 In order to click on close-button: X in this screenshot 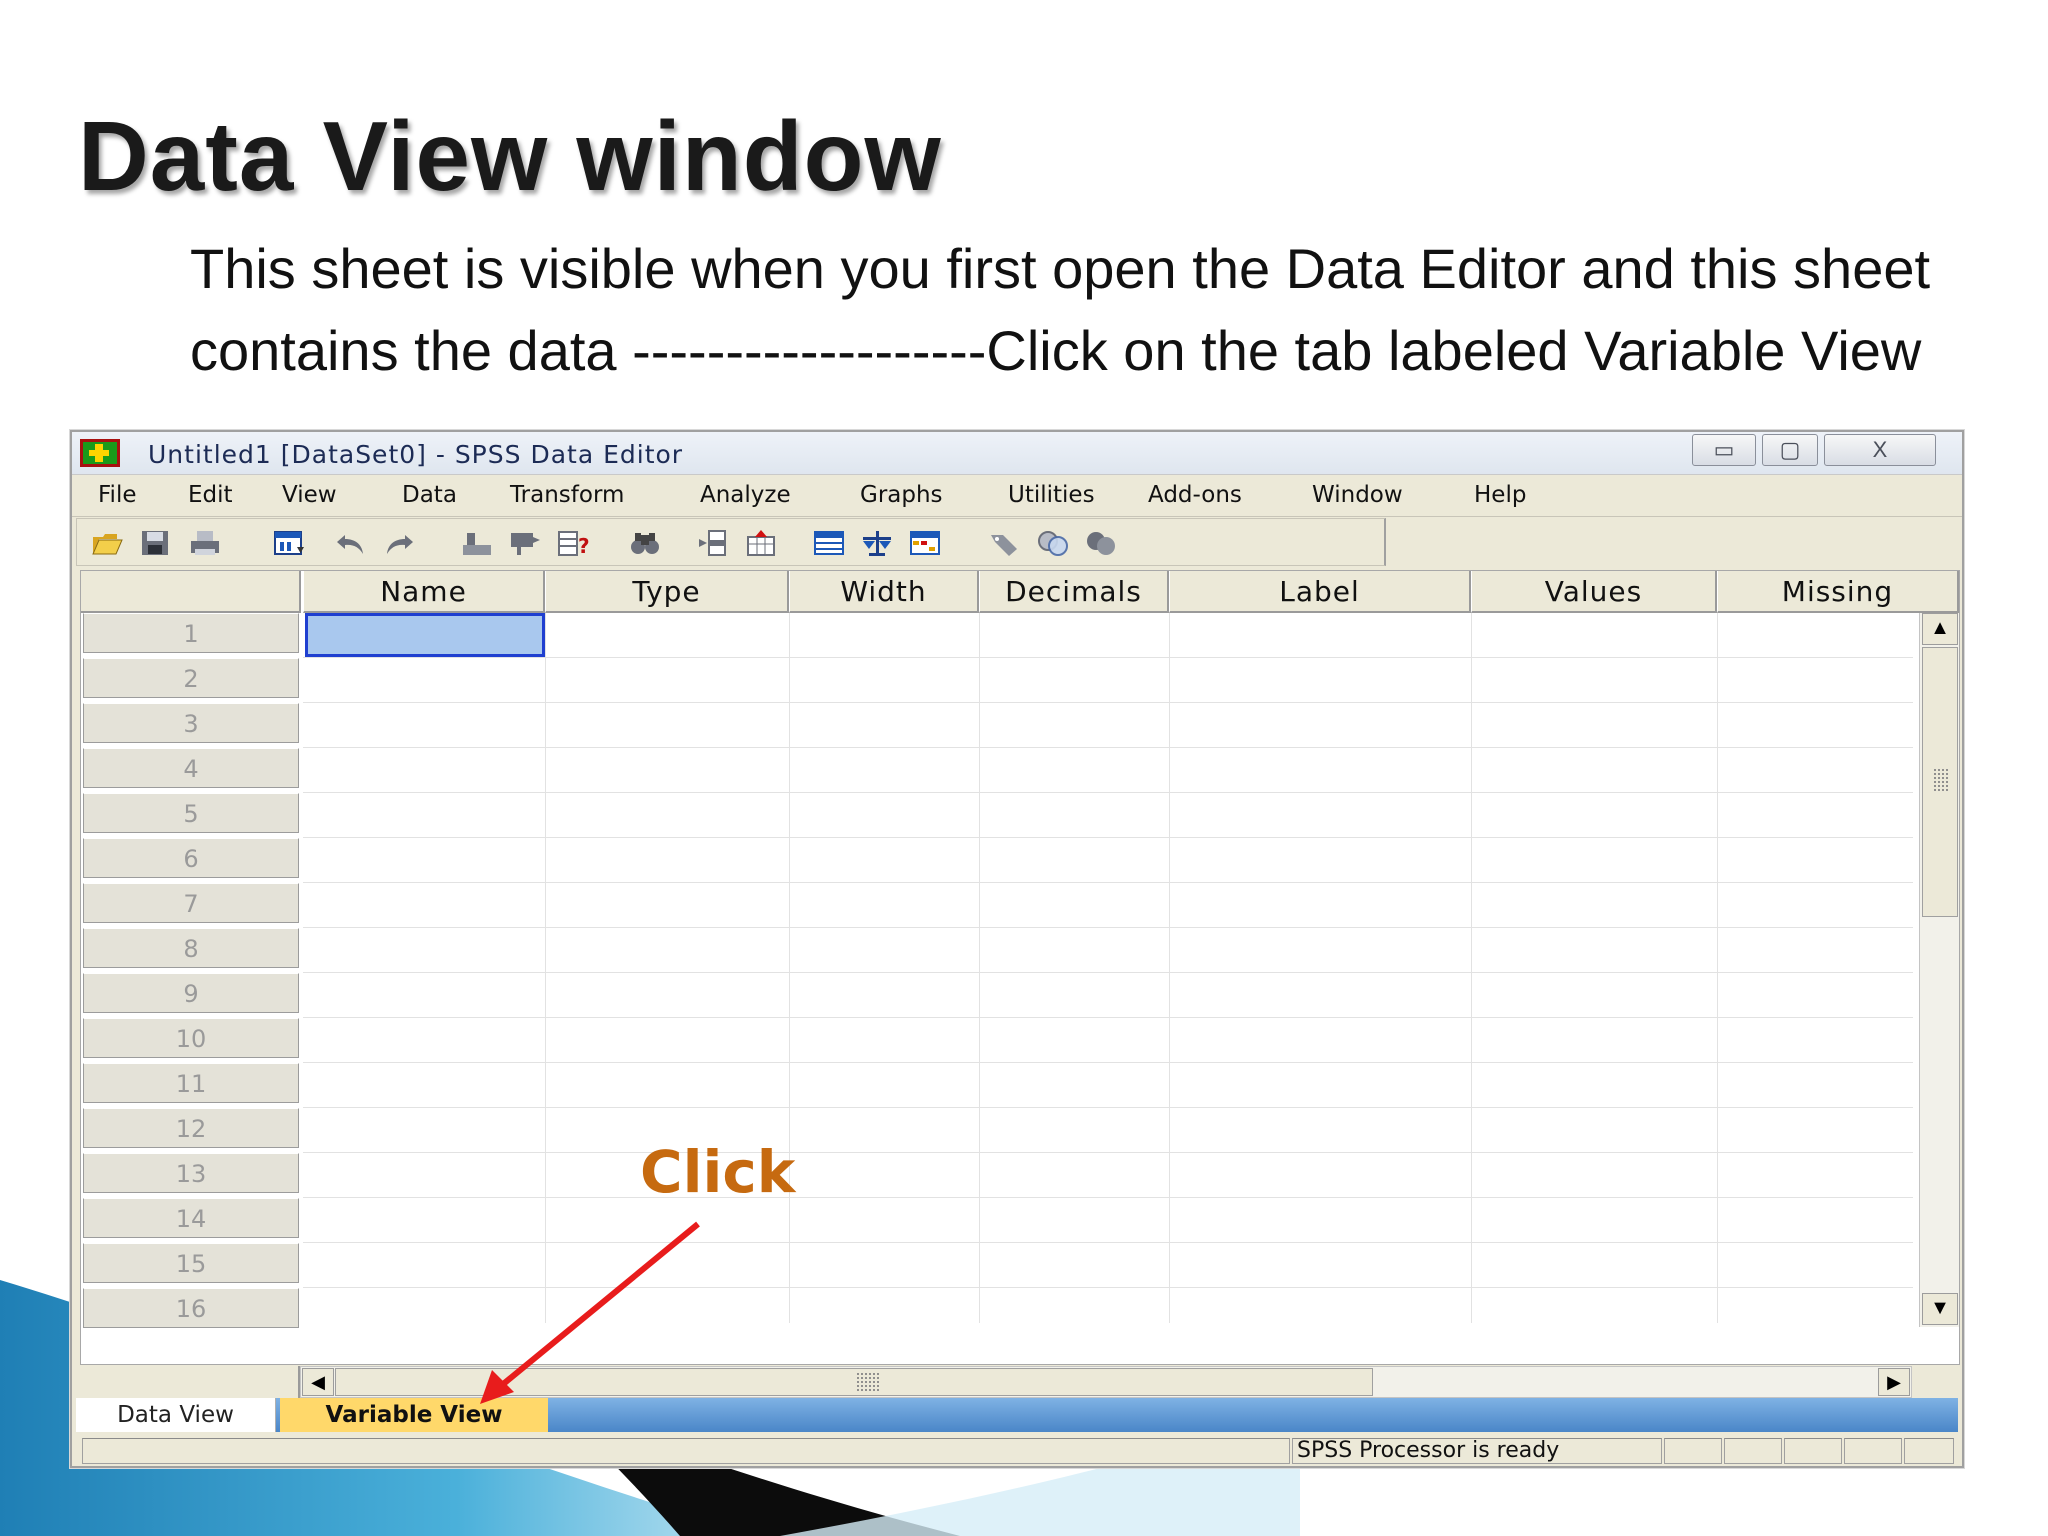, I will do `click(1880, 450)`.